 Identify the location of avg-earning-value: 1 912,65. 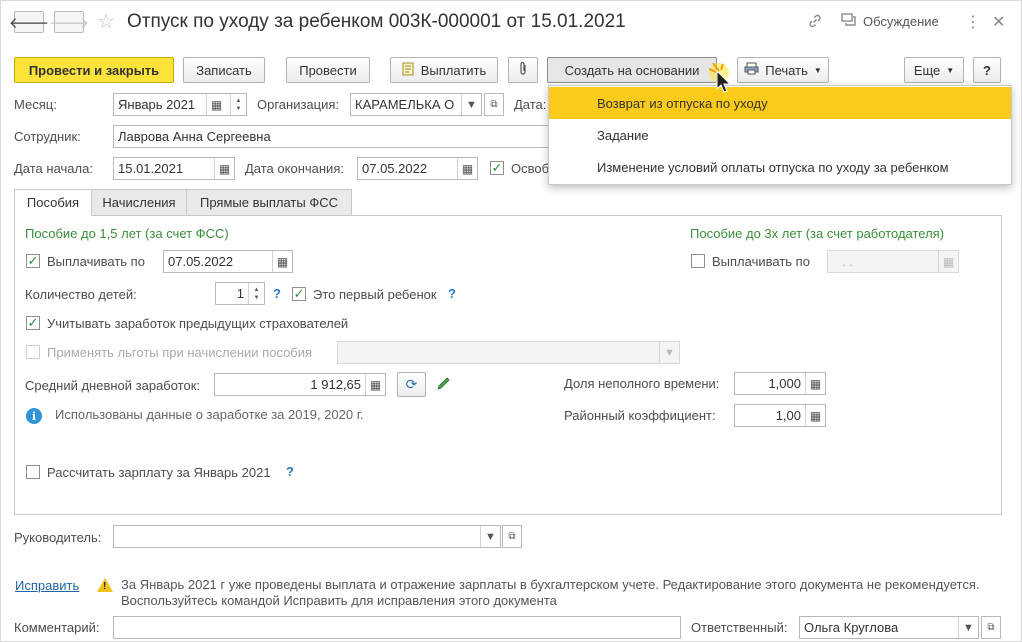
(335, 384).